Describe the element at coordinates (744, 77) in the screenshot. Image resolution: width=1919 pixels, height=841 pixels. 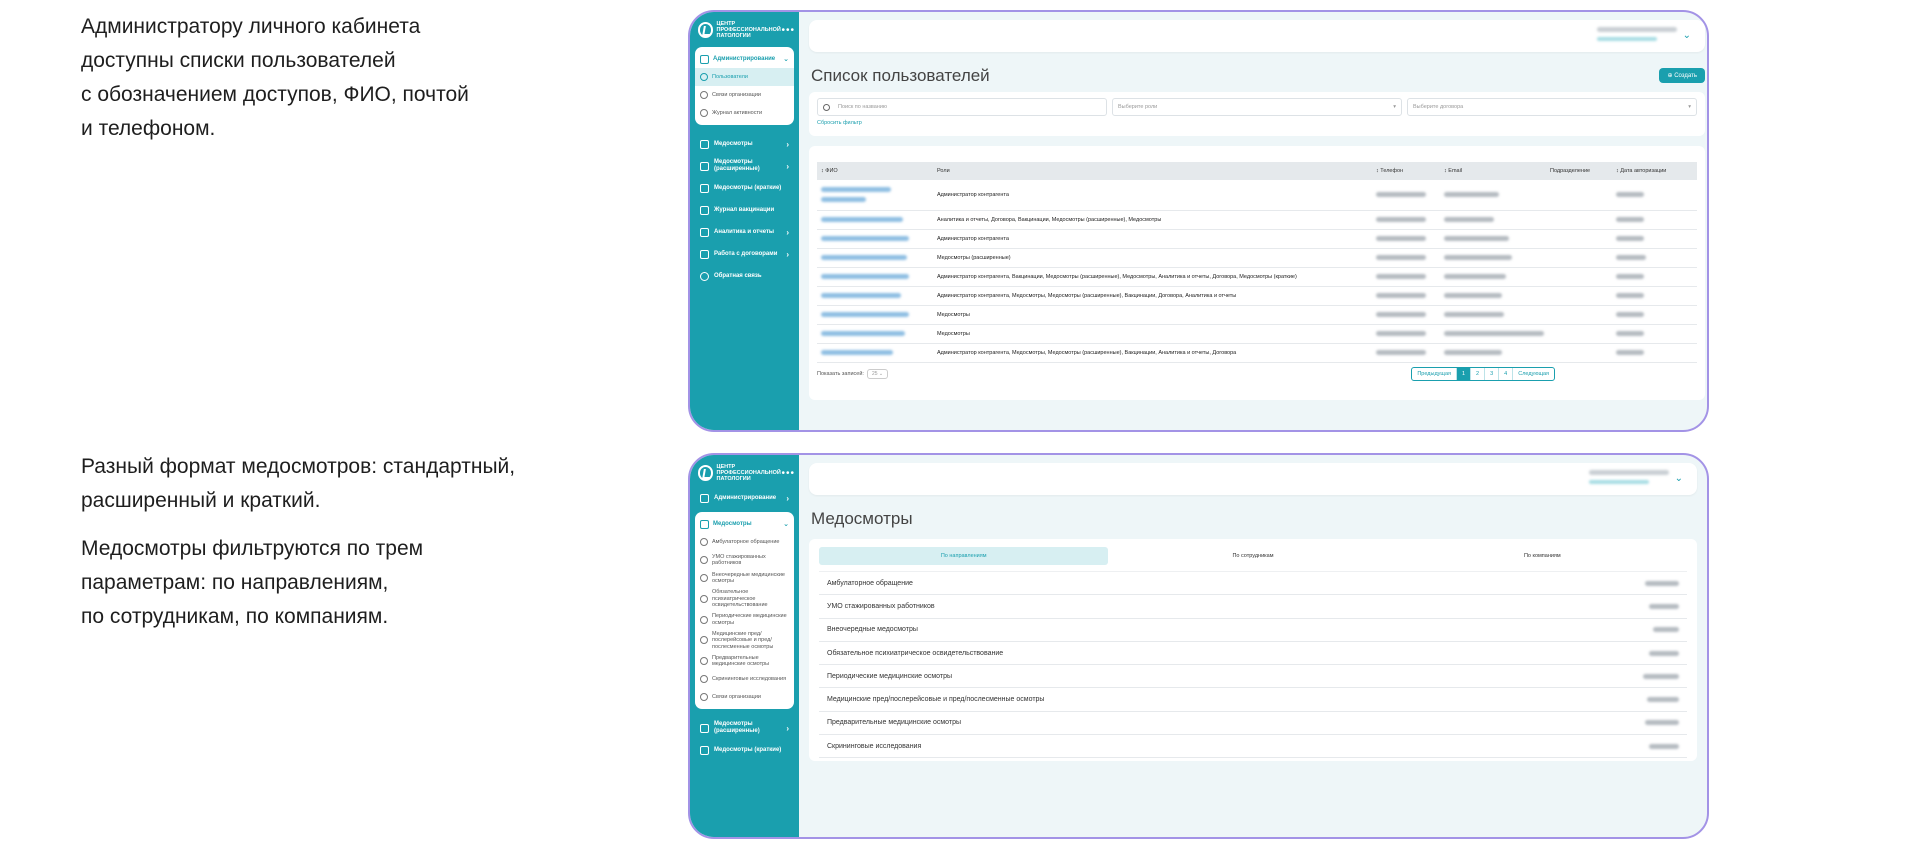
I see `nav-users: Пользователи` at that location.